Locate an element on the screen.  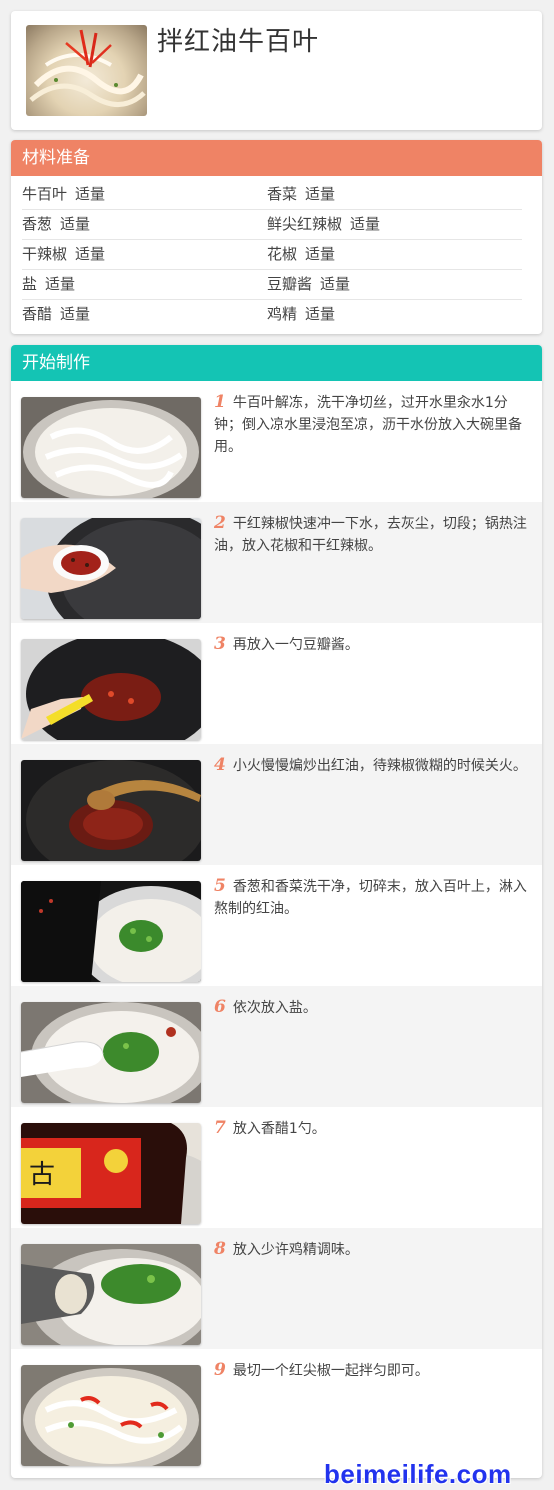
step-text: 8 放入少许鸡精调味。 is located at coordinates (373, 1249).